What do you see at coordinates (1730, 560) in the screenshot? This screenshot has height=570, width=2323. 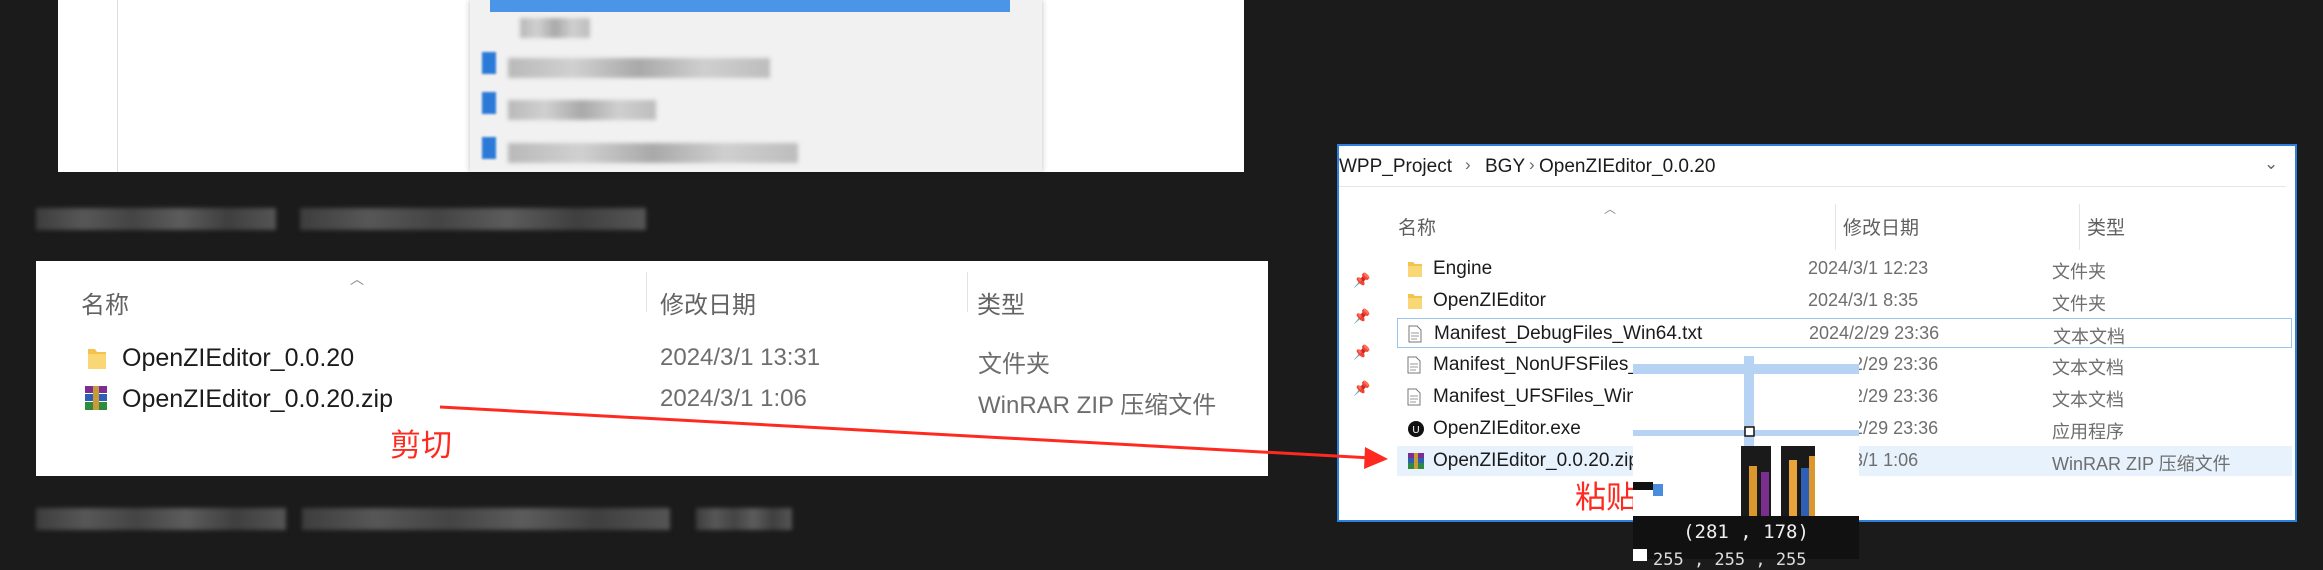 I see `magnifier-rgb: 255 , 255 , 255` at bounding box center [1730, 560].